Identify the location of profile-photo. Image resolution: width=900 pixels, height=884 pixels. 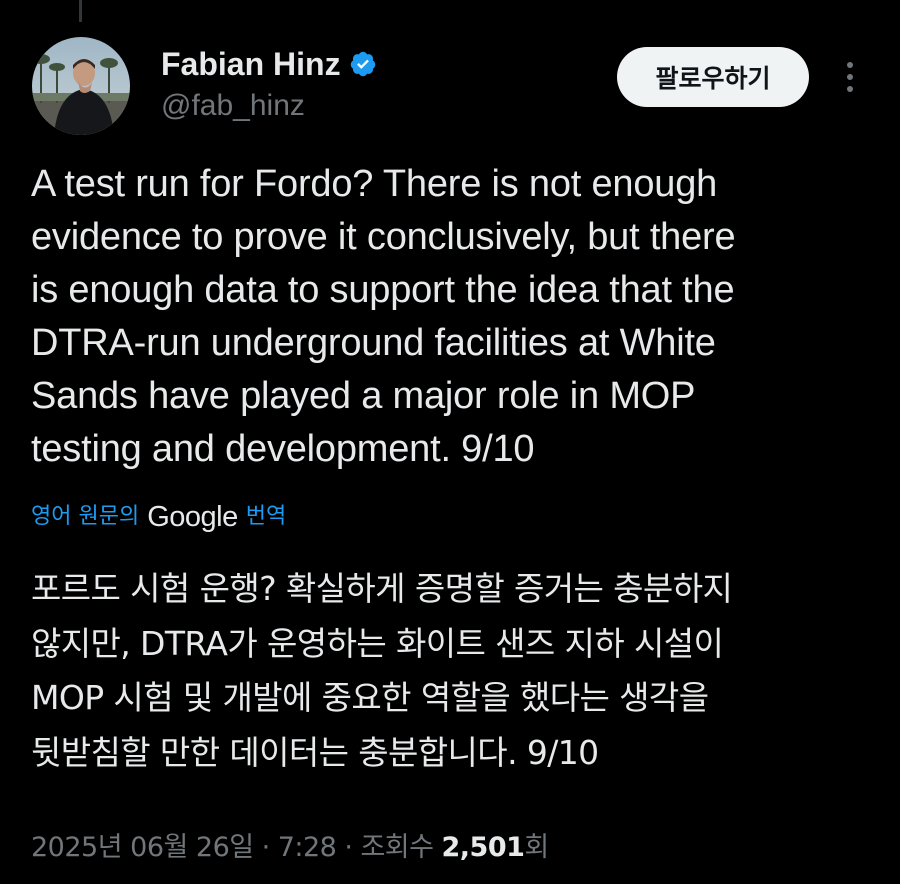
(81, 86).